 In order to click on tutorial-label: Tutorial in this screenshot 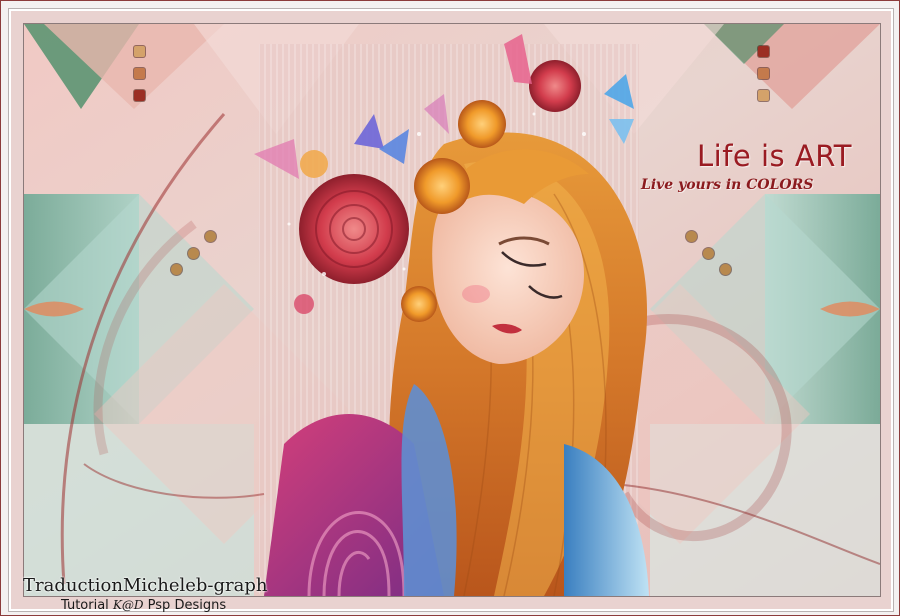, I will do `click(85, 605)`.